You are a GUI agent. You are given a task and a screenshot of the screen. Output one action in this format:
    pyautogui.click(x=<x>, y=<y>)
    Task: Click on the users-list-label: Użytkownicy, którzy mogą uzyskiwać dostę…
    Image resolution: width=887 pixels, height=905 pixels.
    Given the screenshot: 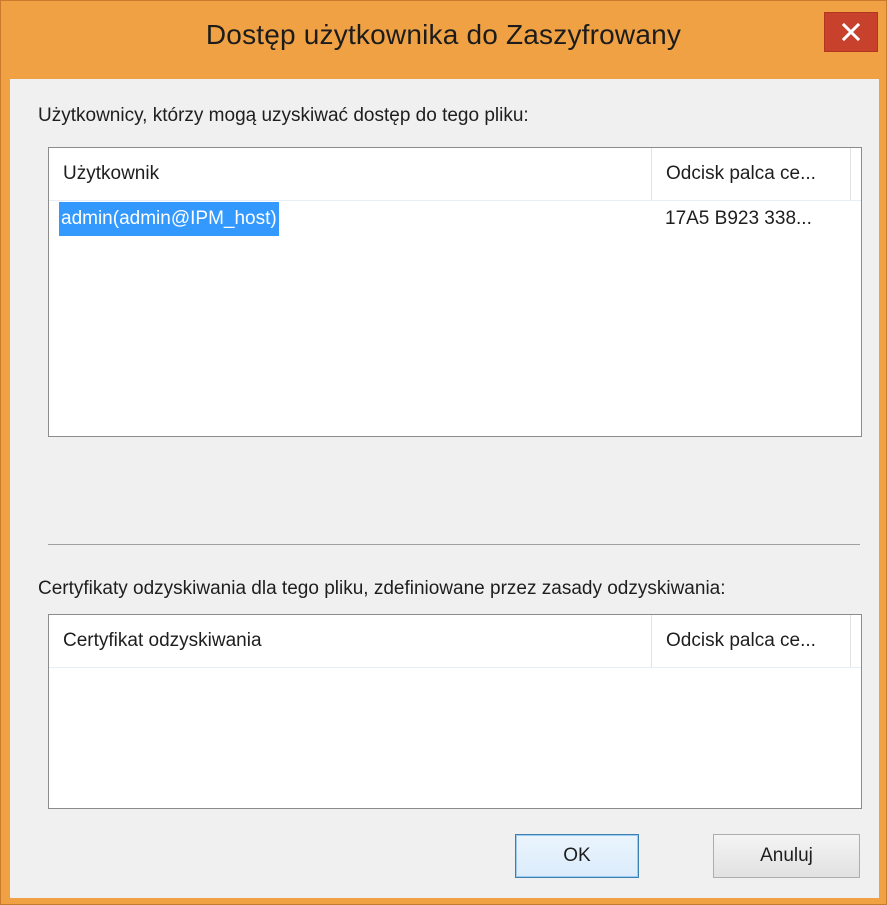 What is the action you would take?
    pyautogui.click(x=283, y=115)
    